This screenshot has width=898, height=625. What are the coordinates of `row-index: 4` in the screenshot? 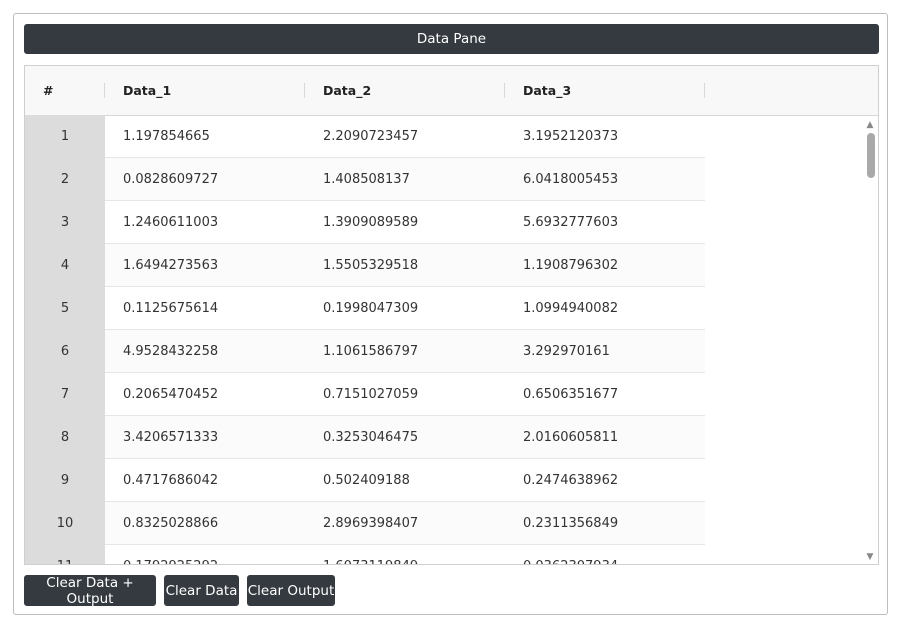 It's located at (65, 265).